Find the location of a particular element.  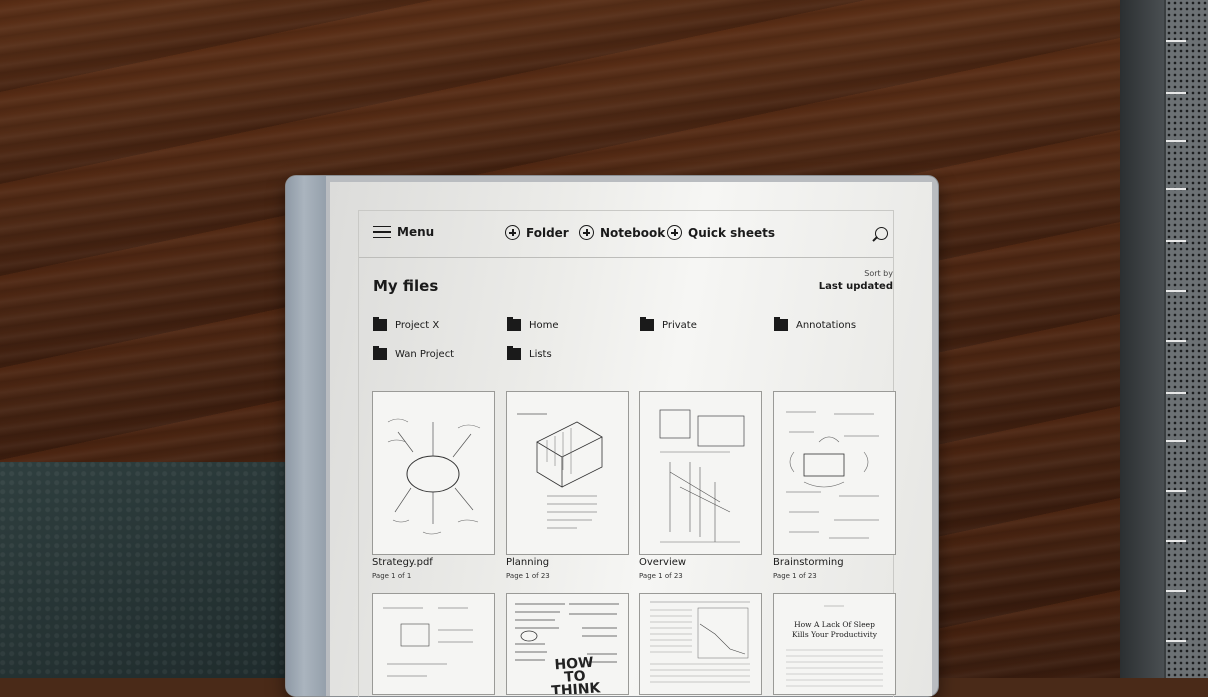

folder-item: Lists is located at coordinates (529, 353).